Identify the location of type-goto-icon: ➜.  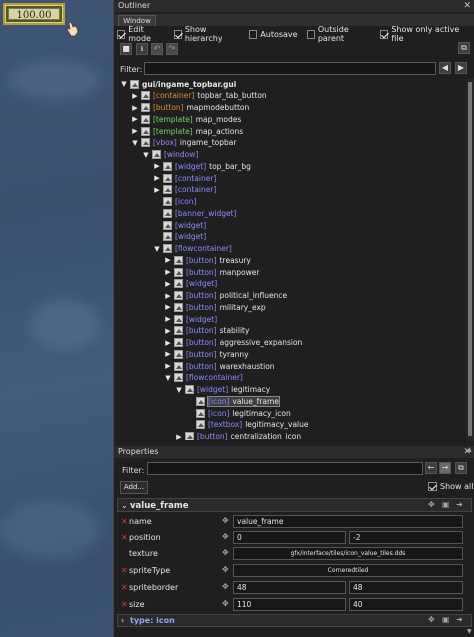
(459, 619).